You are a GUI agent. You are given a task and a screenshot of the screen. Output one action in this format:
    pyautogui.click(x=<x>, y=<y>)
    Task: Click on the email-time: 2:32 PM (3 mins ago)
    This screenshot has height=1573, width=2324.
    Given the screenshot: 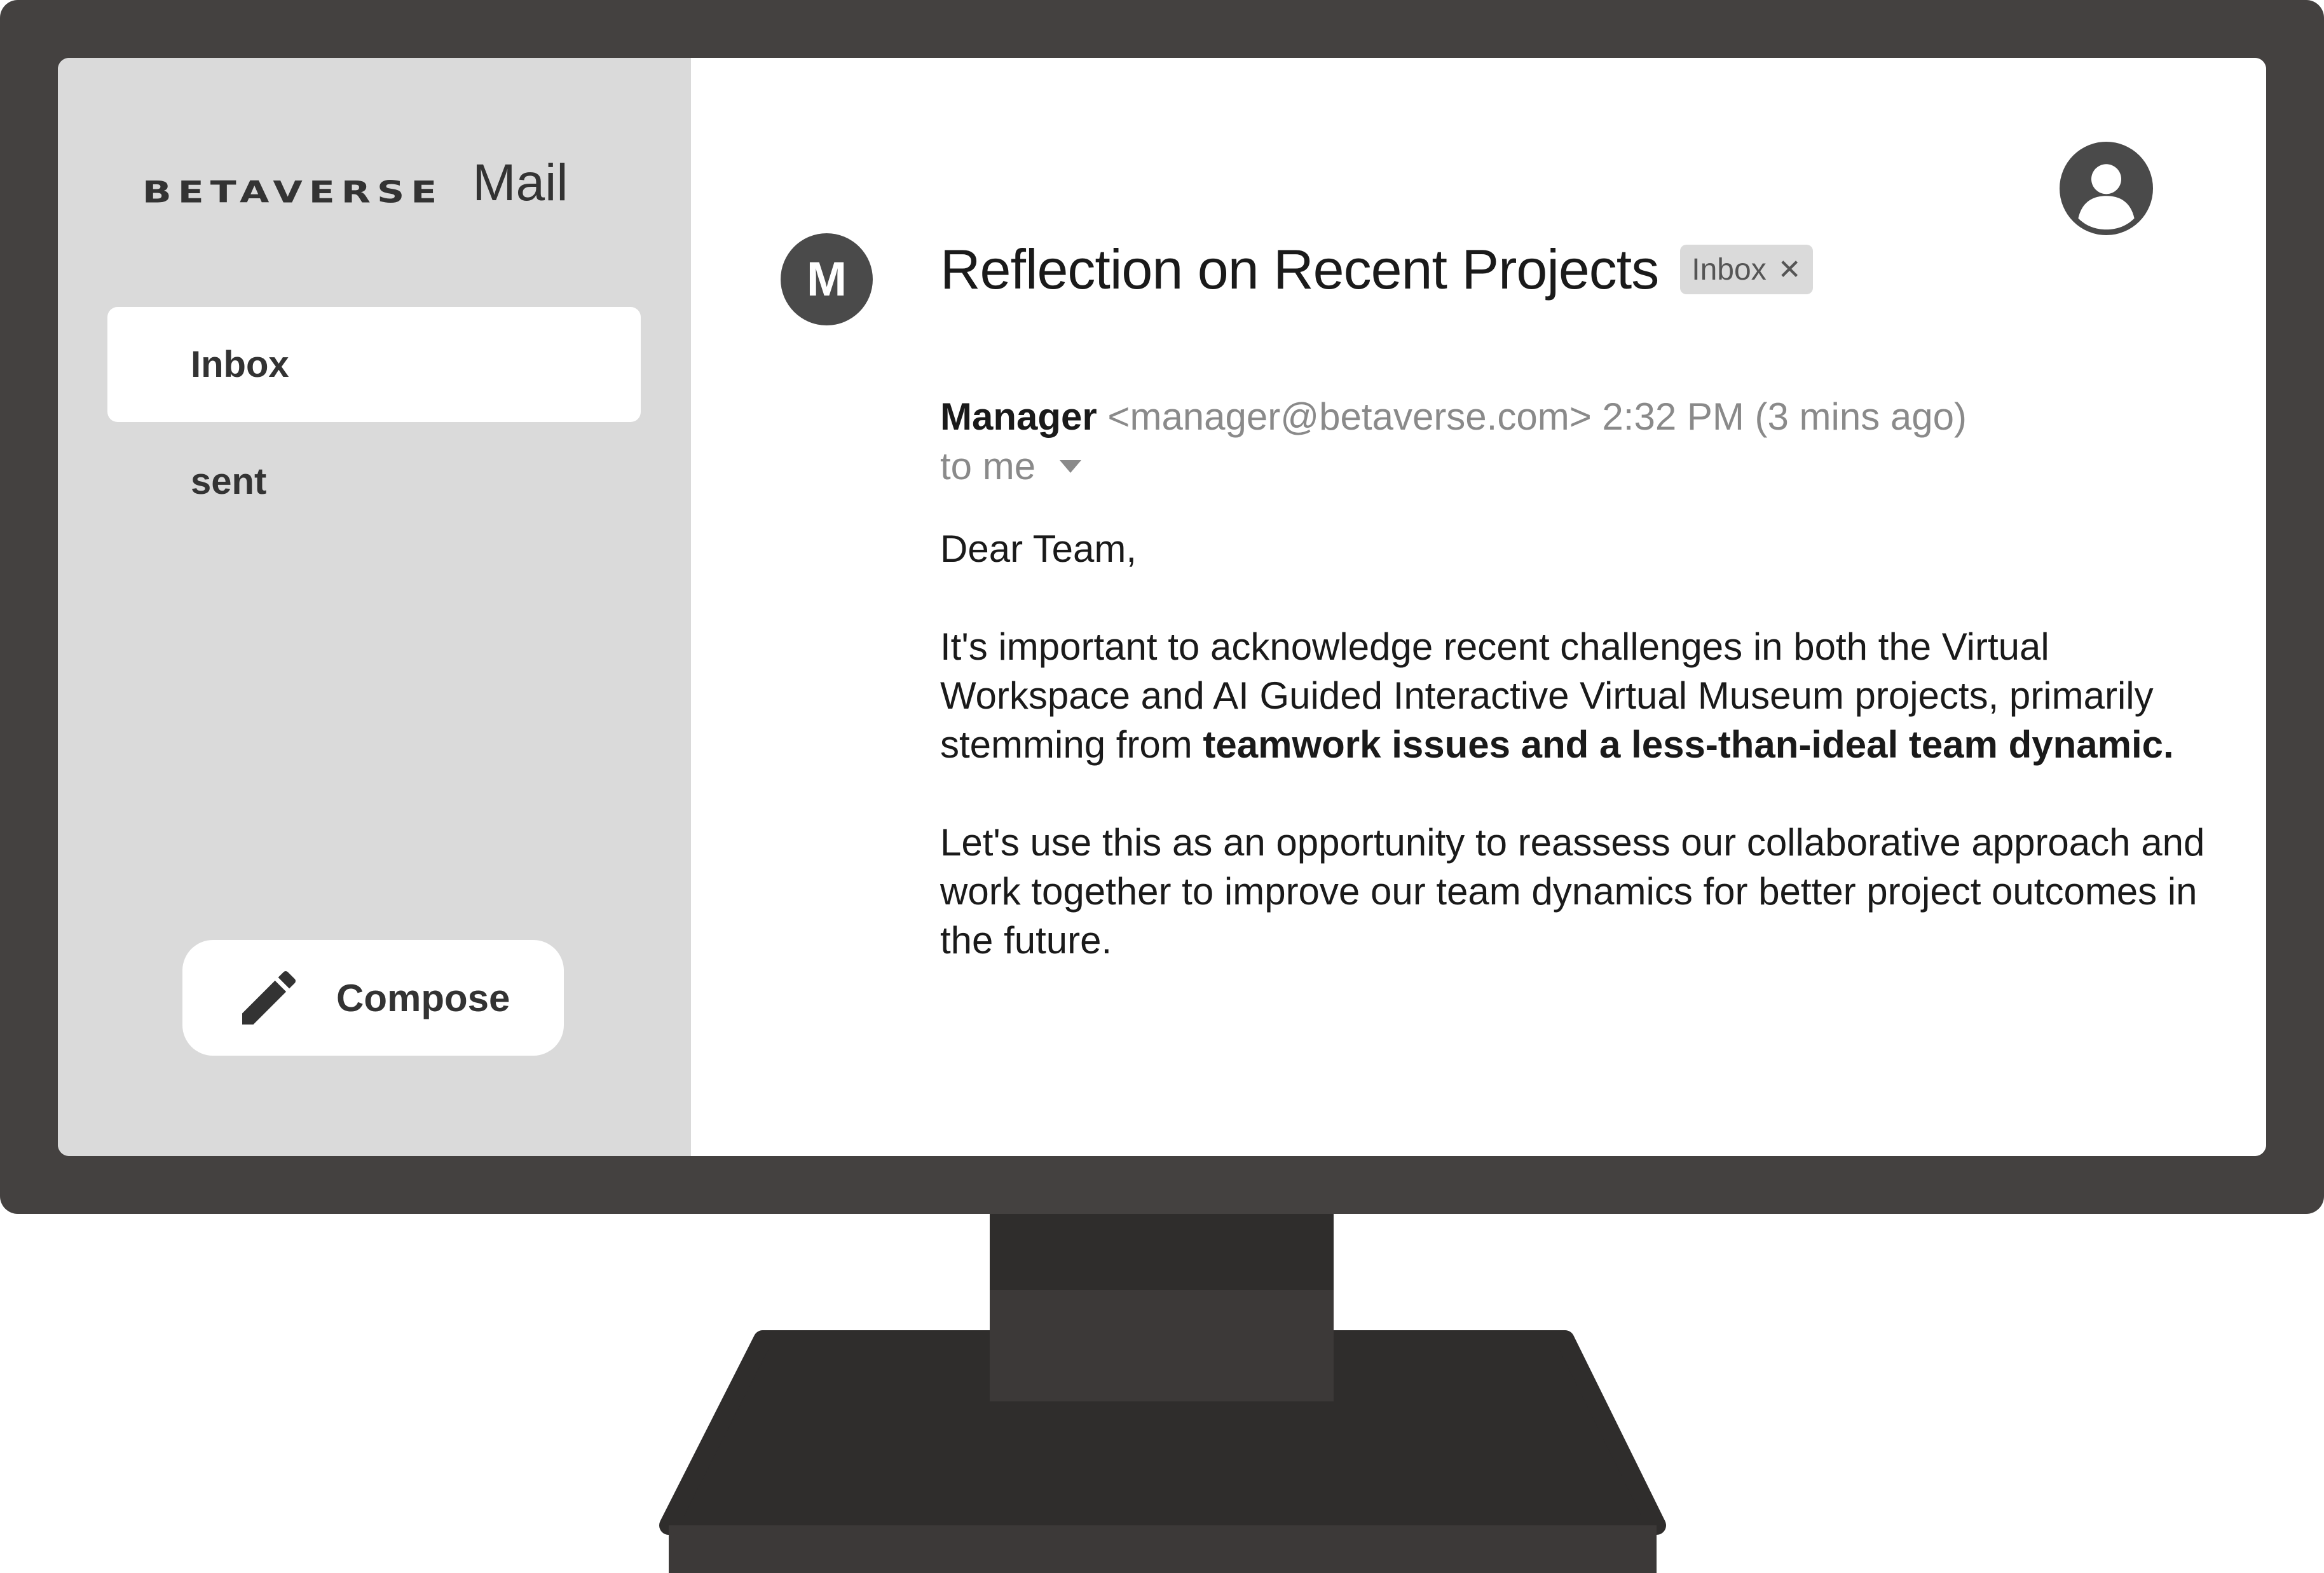 What is the action you would take?
    pyautogui.click(x=1784, y=416)
    